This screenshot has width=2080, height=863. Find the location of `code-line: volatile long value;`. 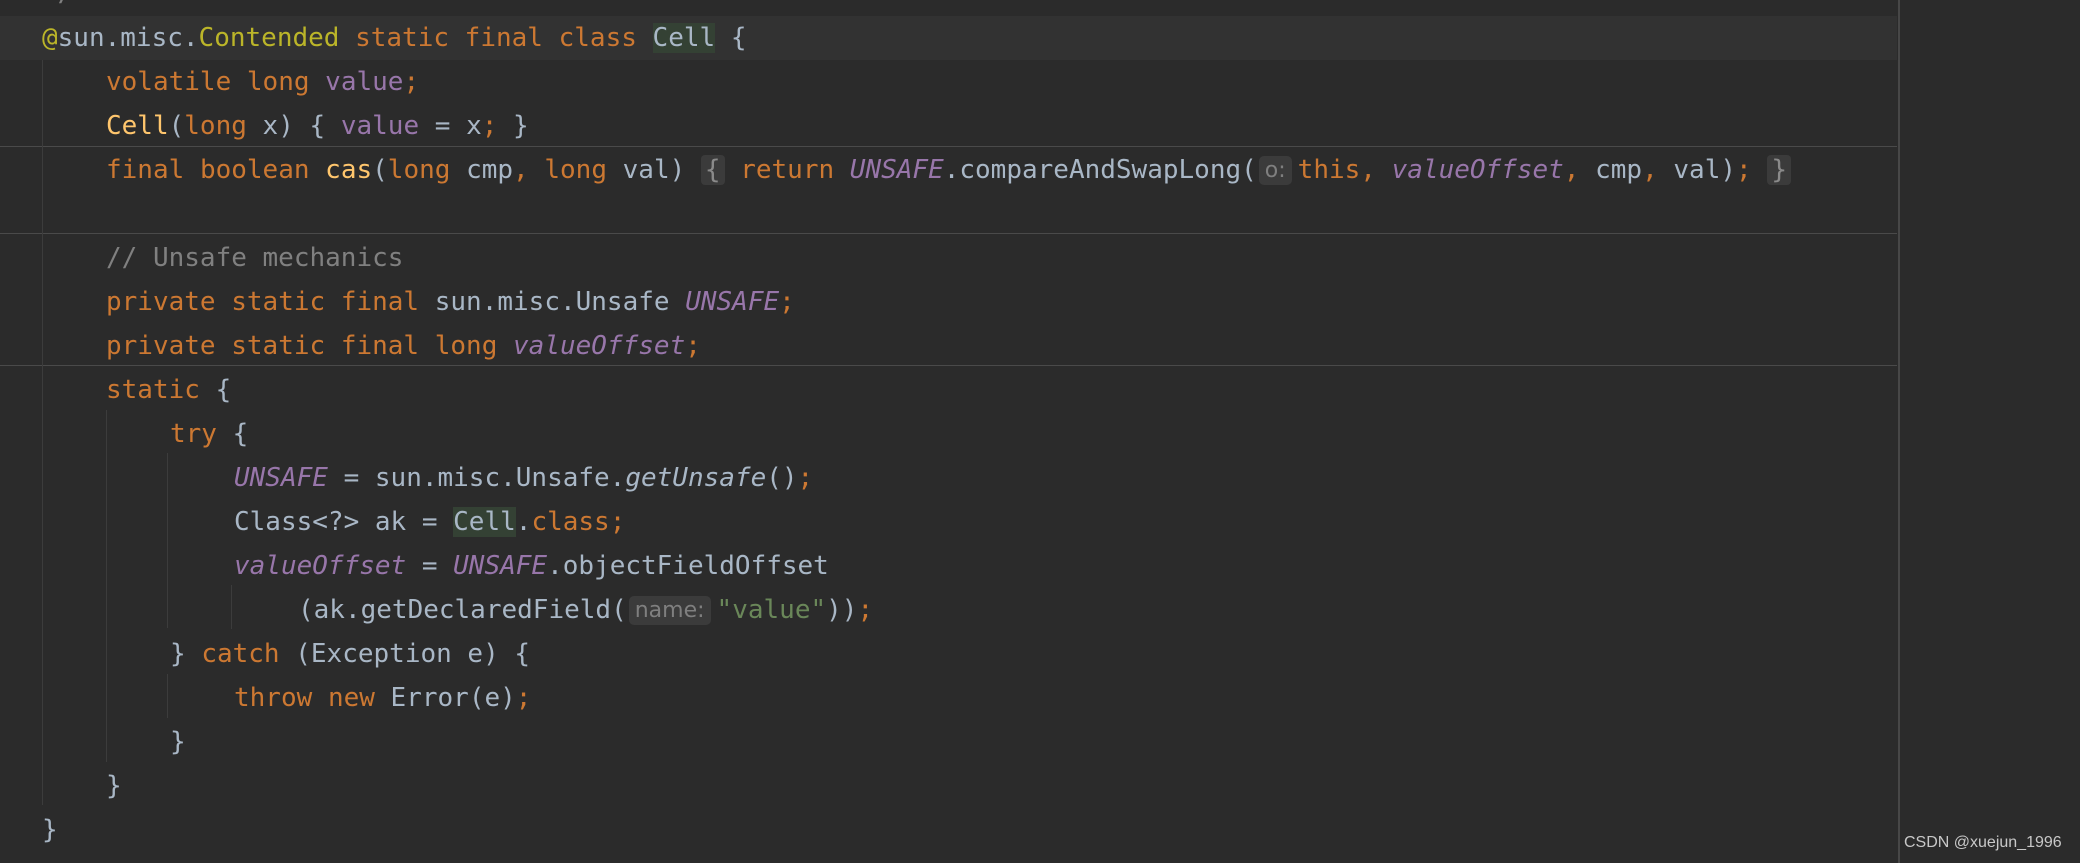

code-line: volatile long value; is located at coordinates (948, 82).